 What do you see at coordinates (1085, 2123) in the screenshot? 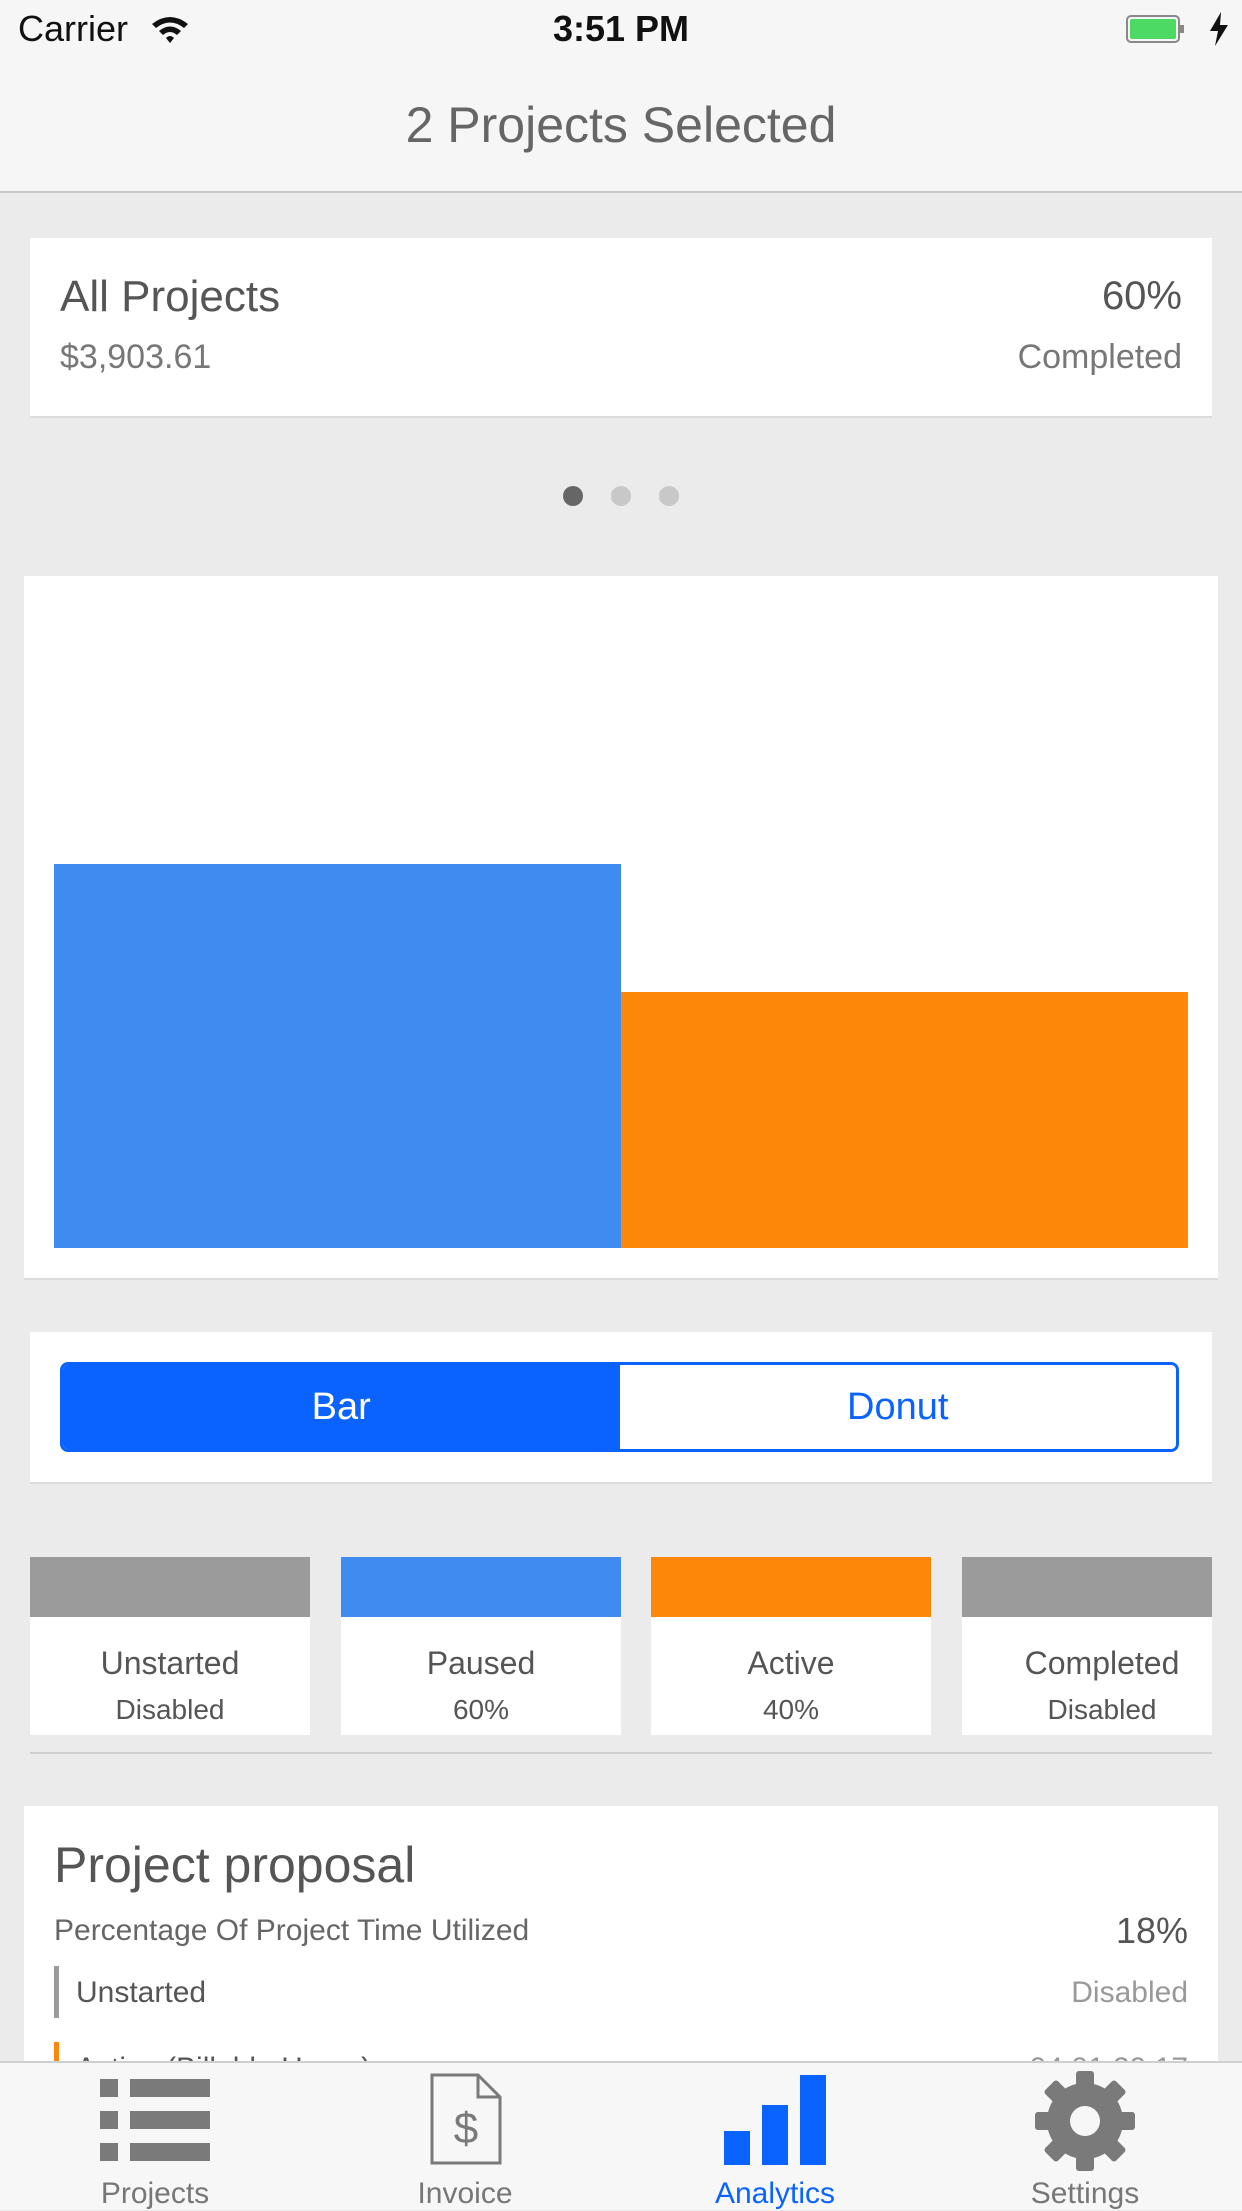
I see `gear-icon` at bounding box center [1085, 2123].